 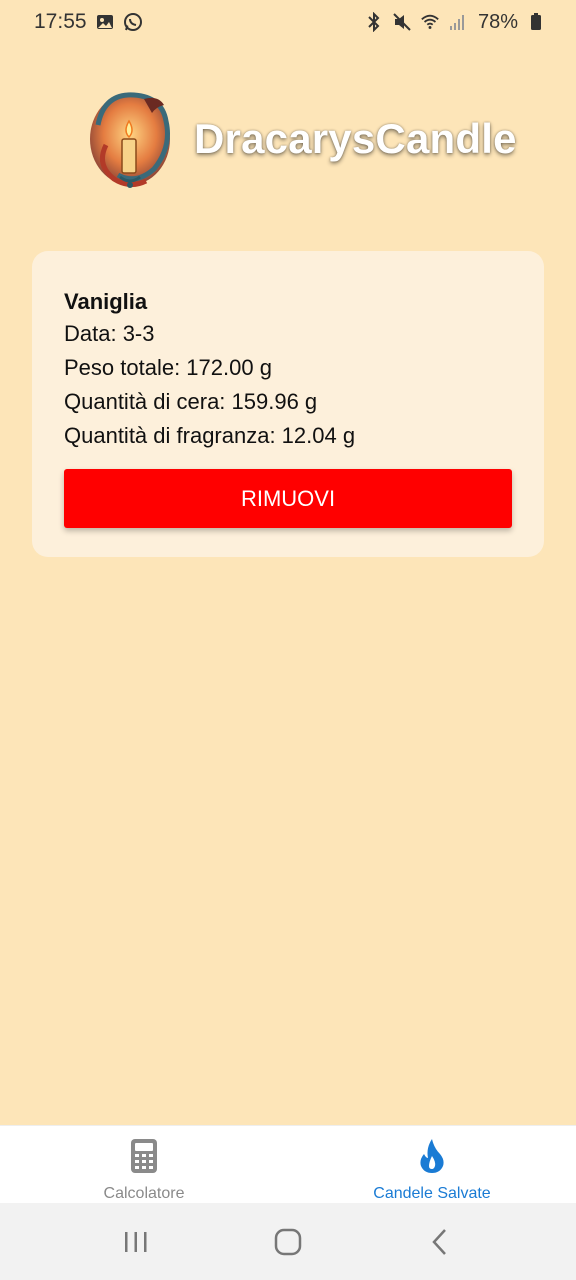 I want to click on bottom-tab-bar: Calcolatore Candele Salvate, so click(x=288, y=1164).